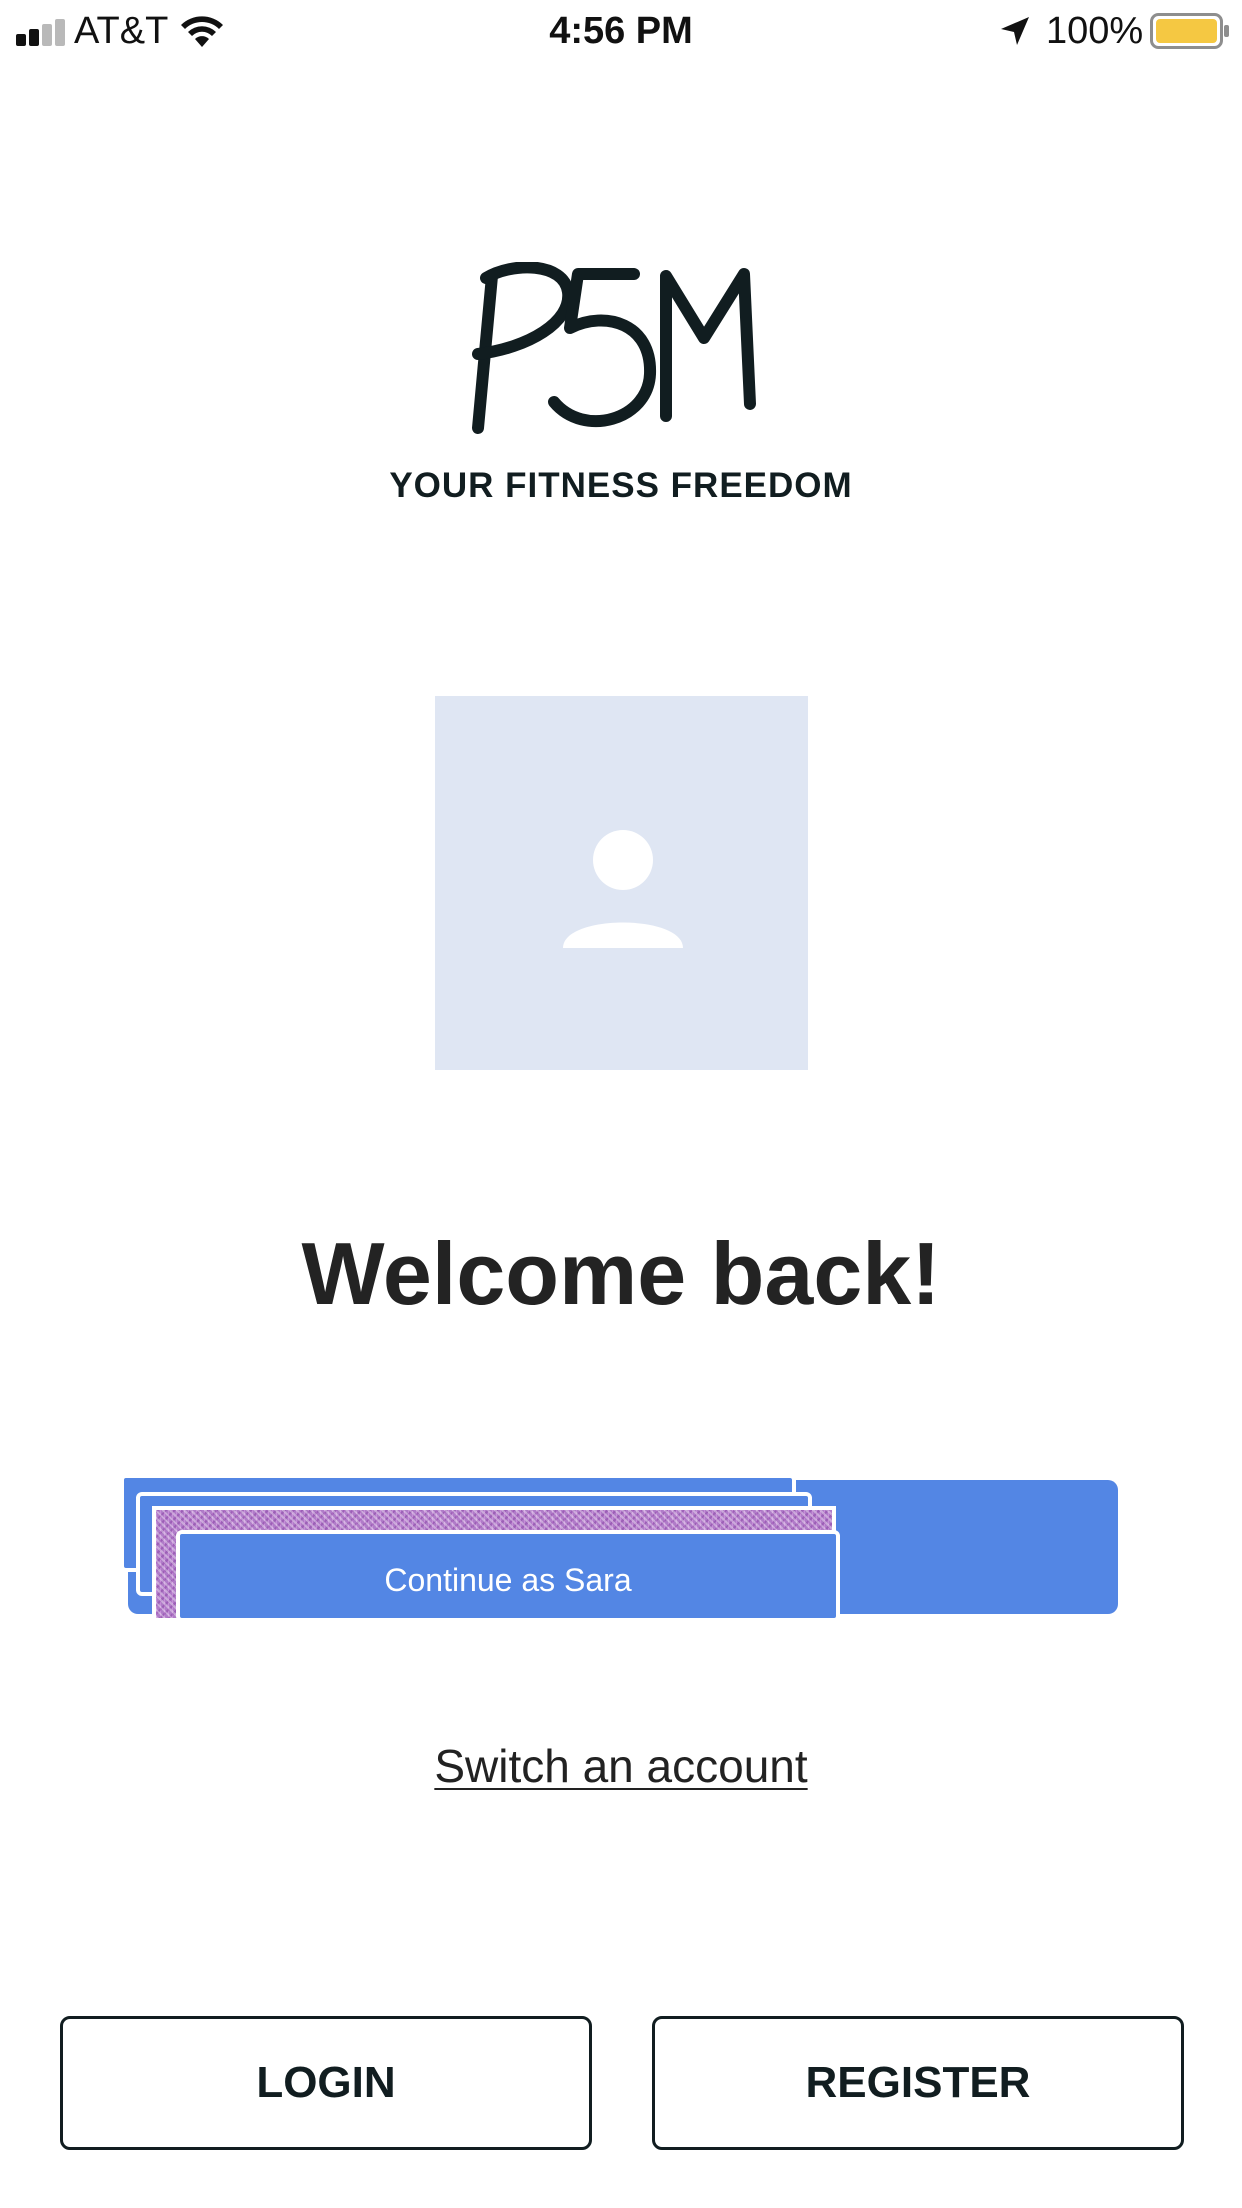  I want to click on brand-logo, so click(614, 348).